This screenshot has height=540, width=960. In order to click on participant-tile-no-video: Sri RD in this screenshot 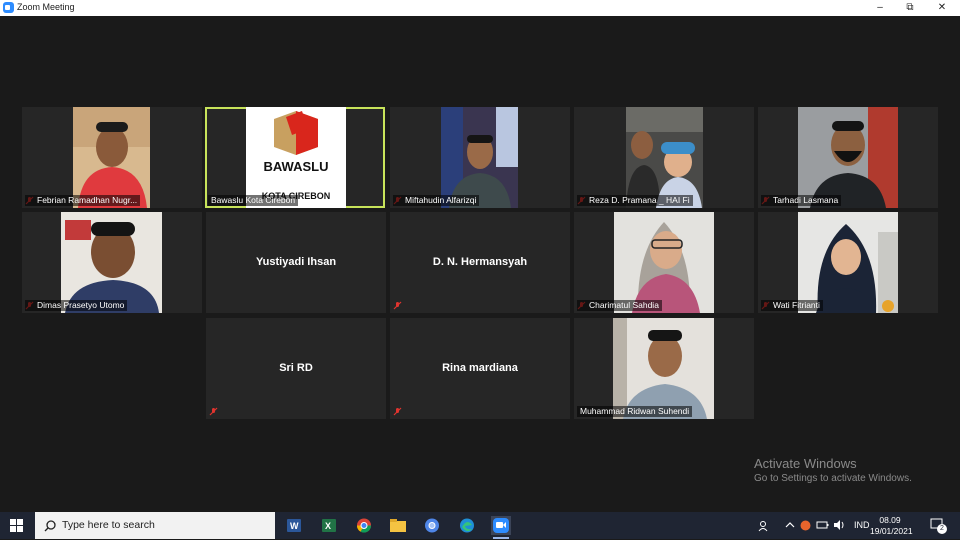, I will do `click(296, 368)`.